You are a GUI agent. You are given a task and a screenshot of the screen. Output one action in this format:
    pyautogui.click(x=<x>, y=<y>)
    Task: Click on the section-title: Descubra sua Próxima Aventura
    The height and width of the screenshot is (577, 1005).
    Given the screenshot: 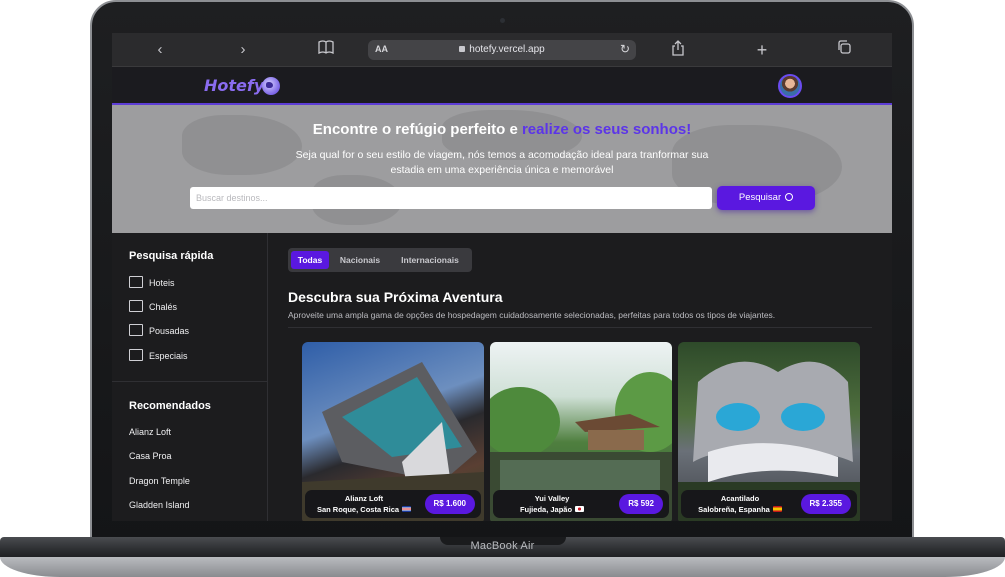 What is the action you would take?
    pyautogui.click(x=395, y=297)
    